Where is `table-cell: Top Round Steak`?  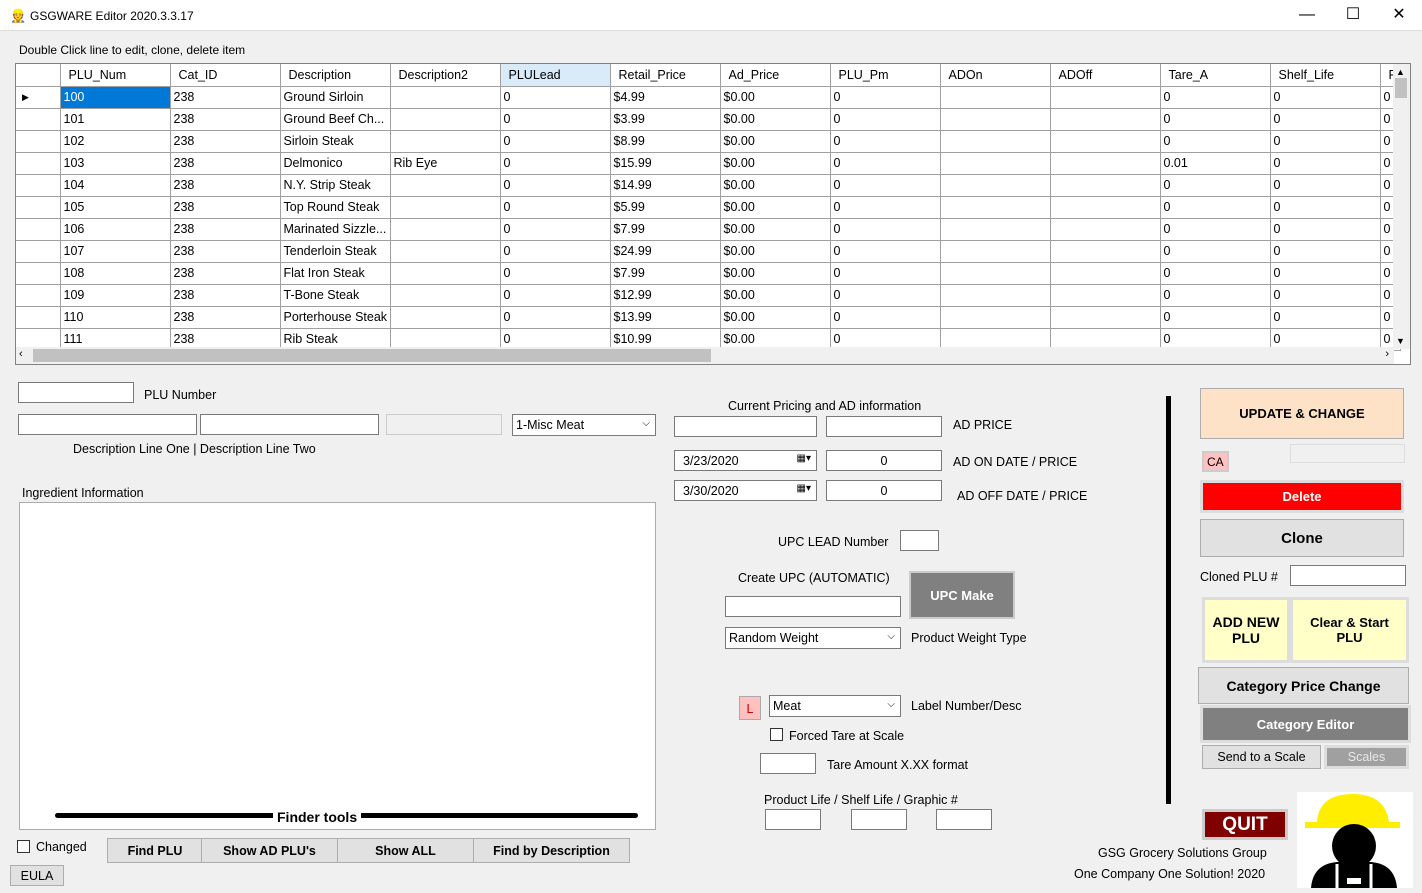
table-cell: Top Round Steak is located at coordinates (335, 207).